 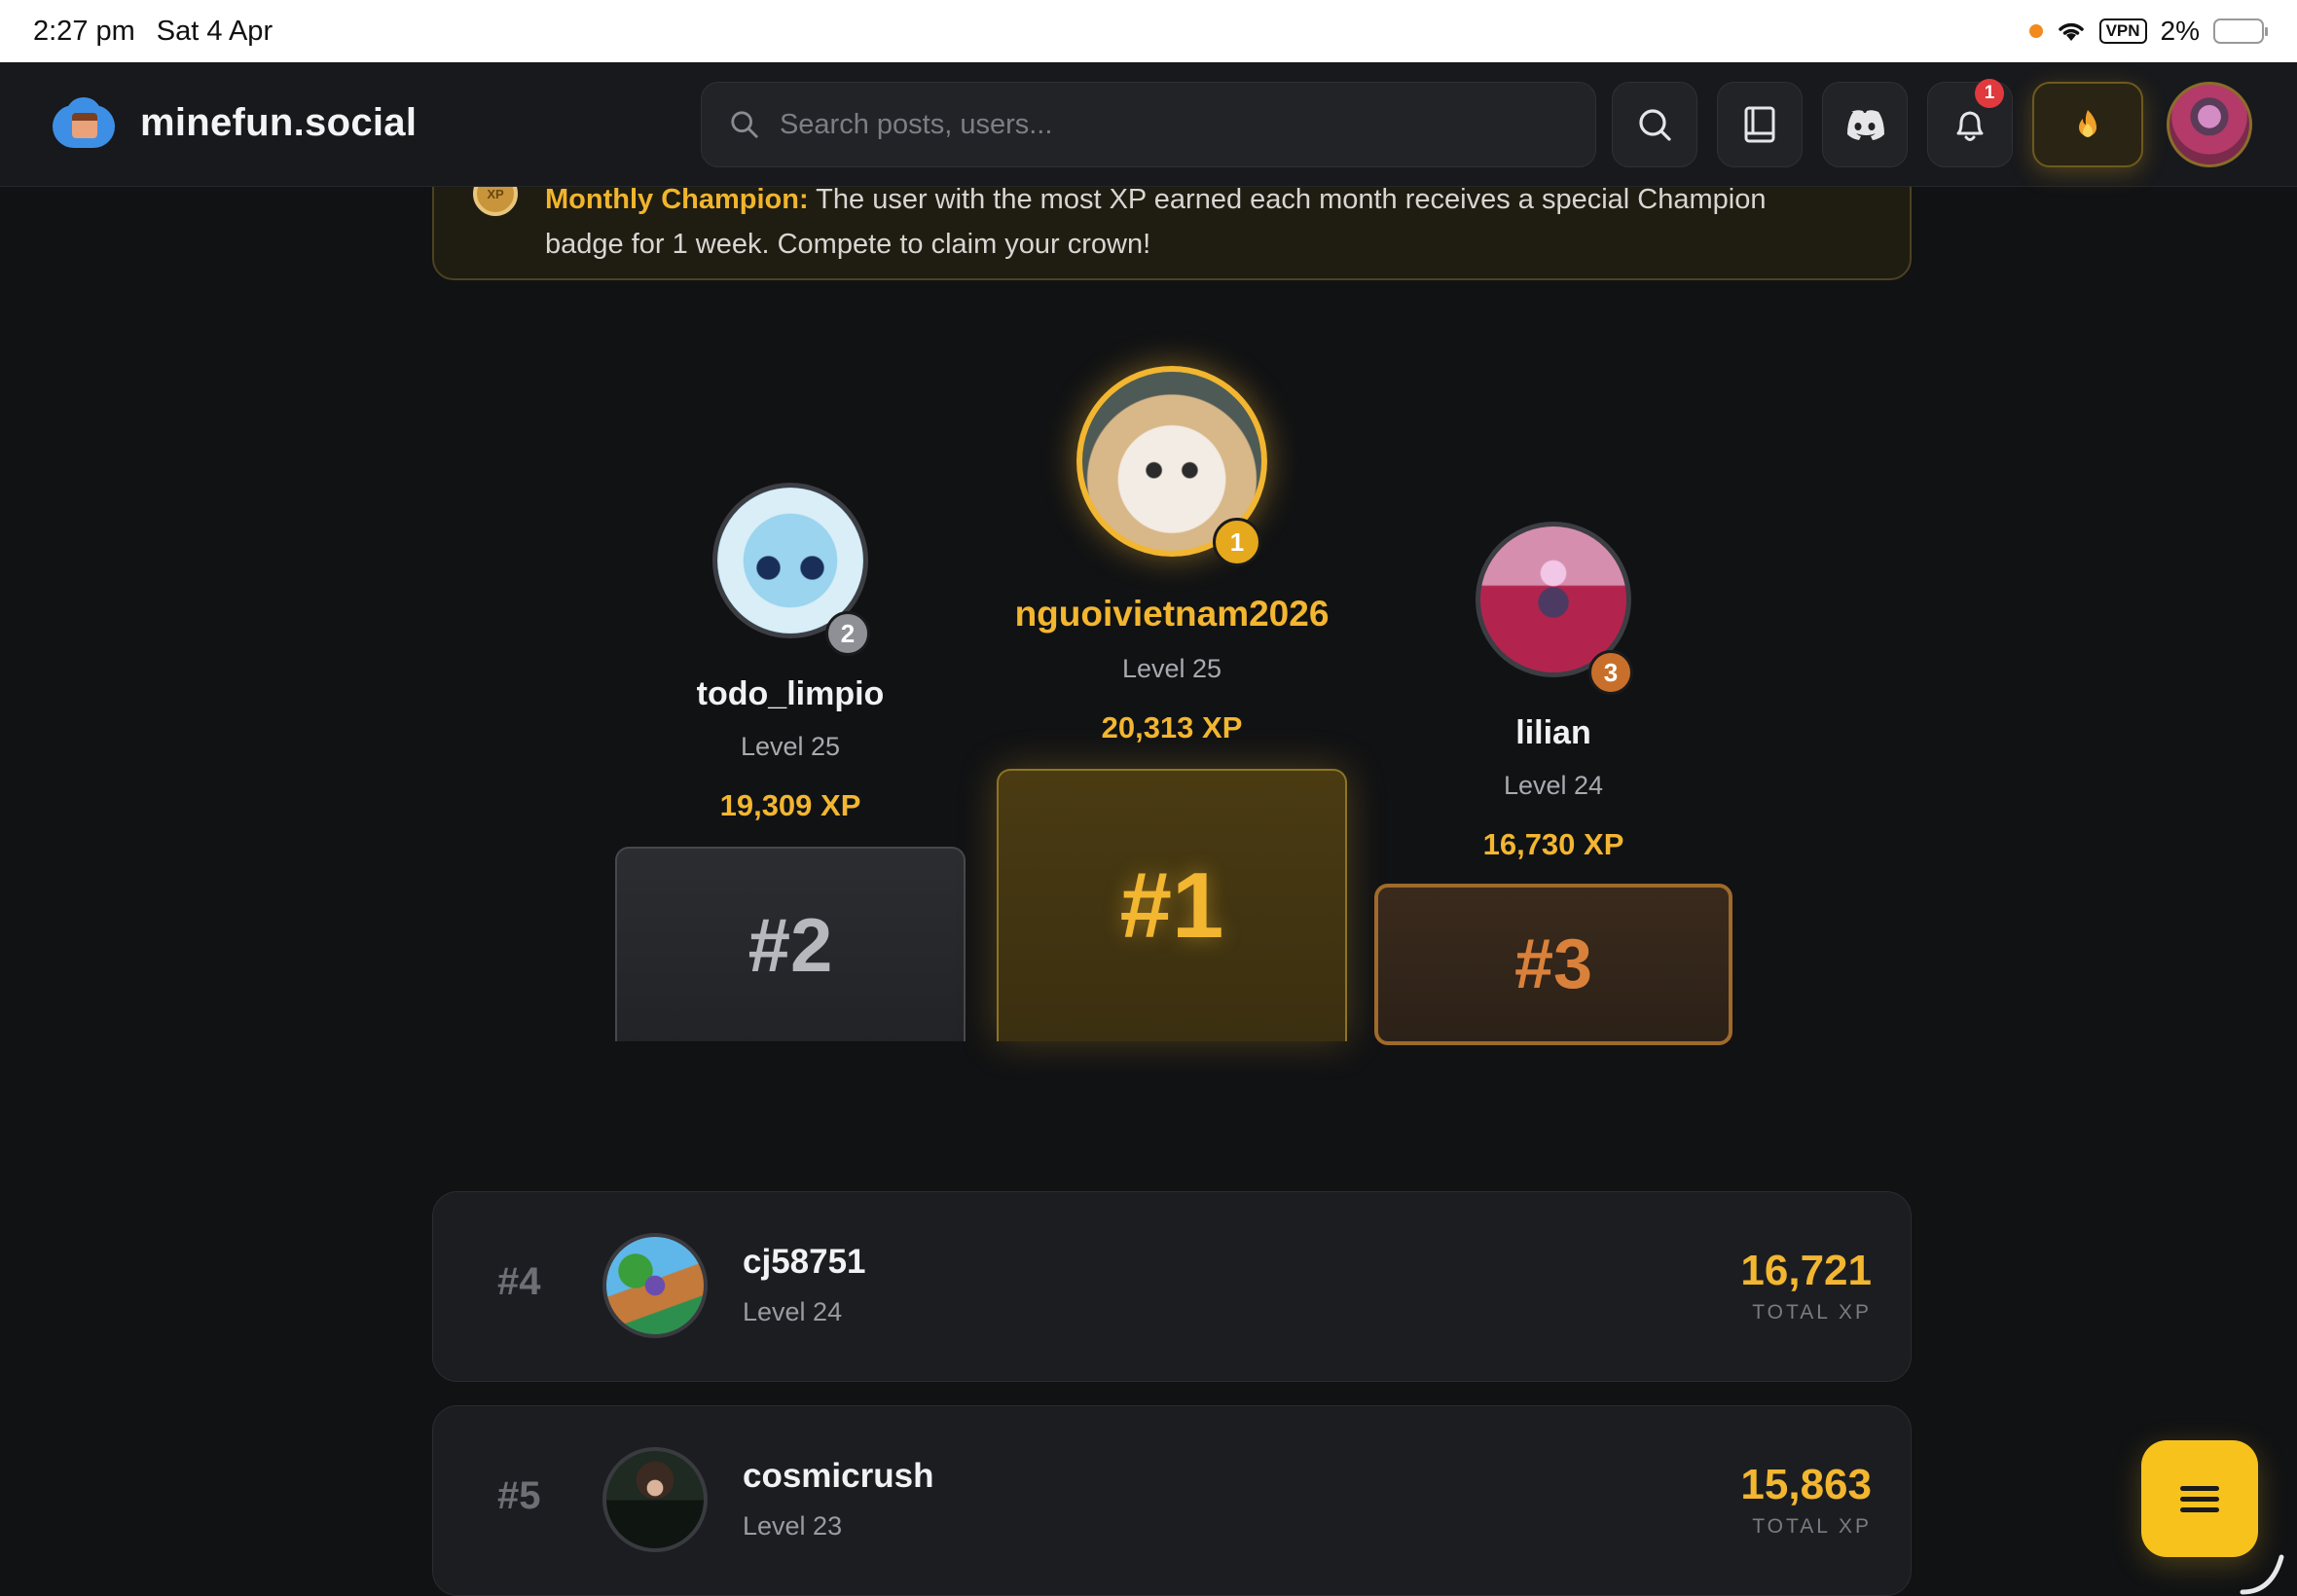 What do you see at coordinates (838, 1477) in the screenshot?
I see `username: cosmicrush` at bounding box center [838, 1477].